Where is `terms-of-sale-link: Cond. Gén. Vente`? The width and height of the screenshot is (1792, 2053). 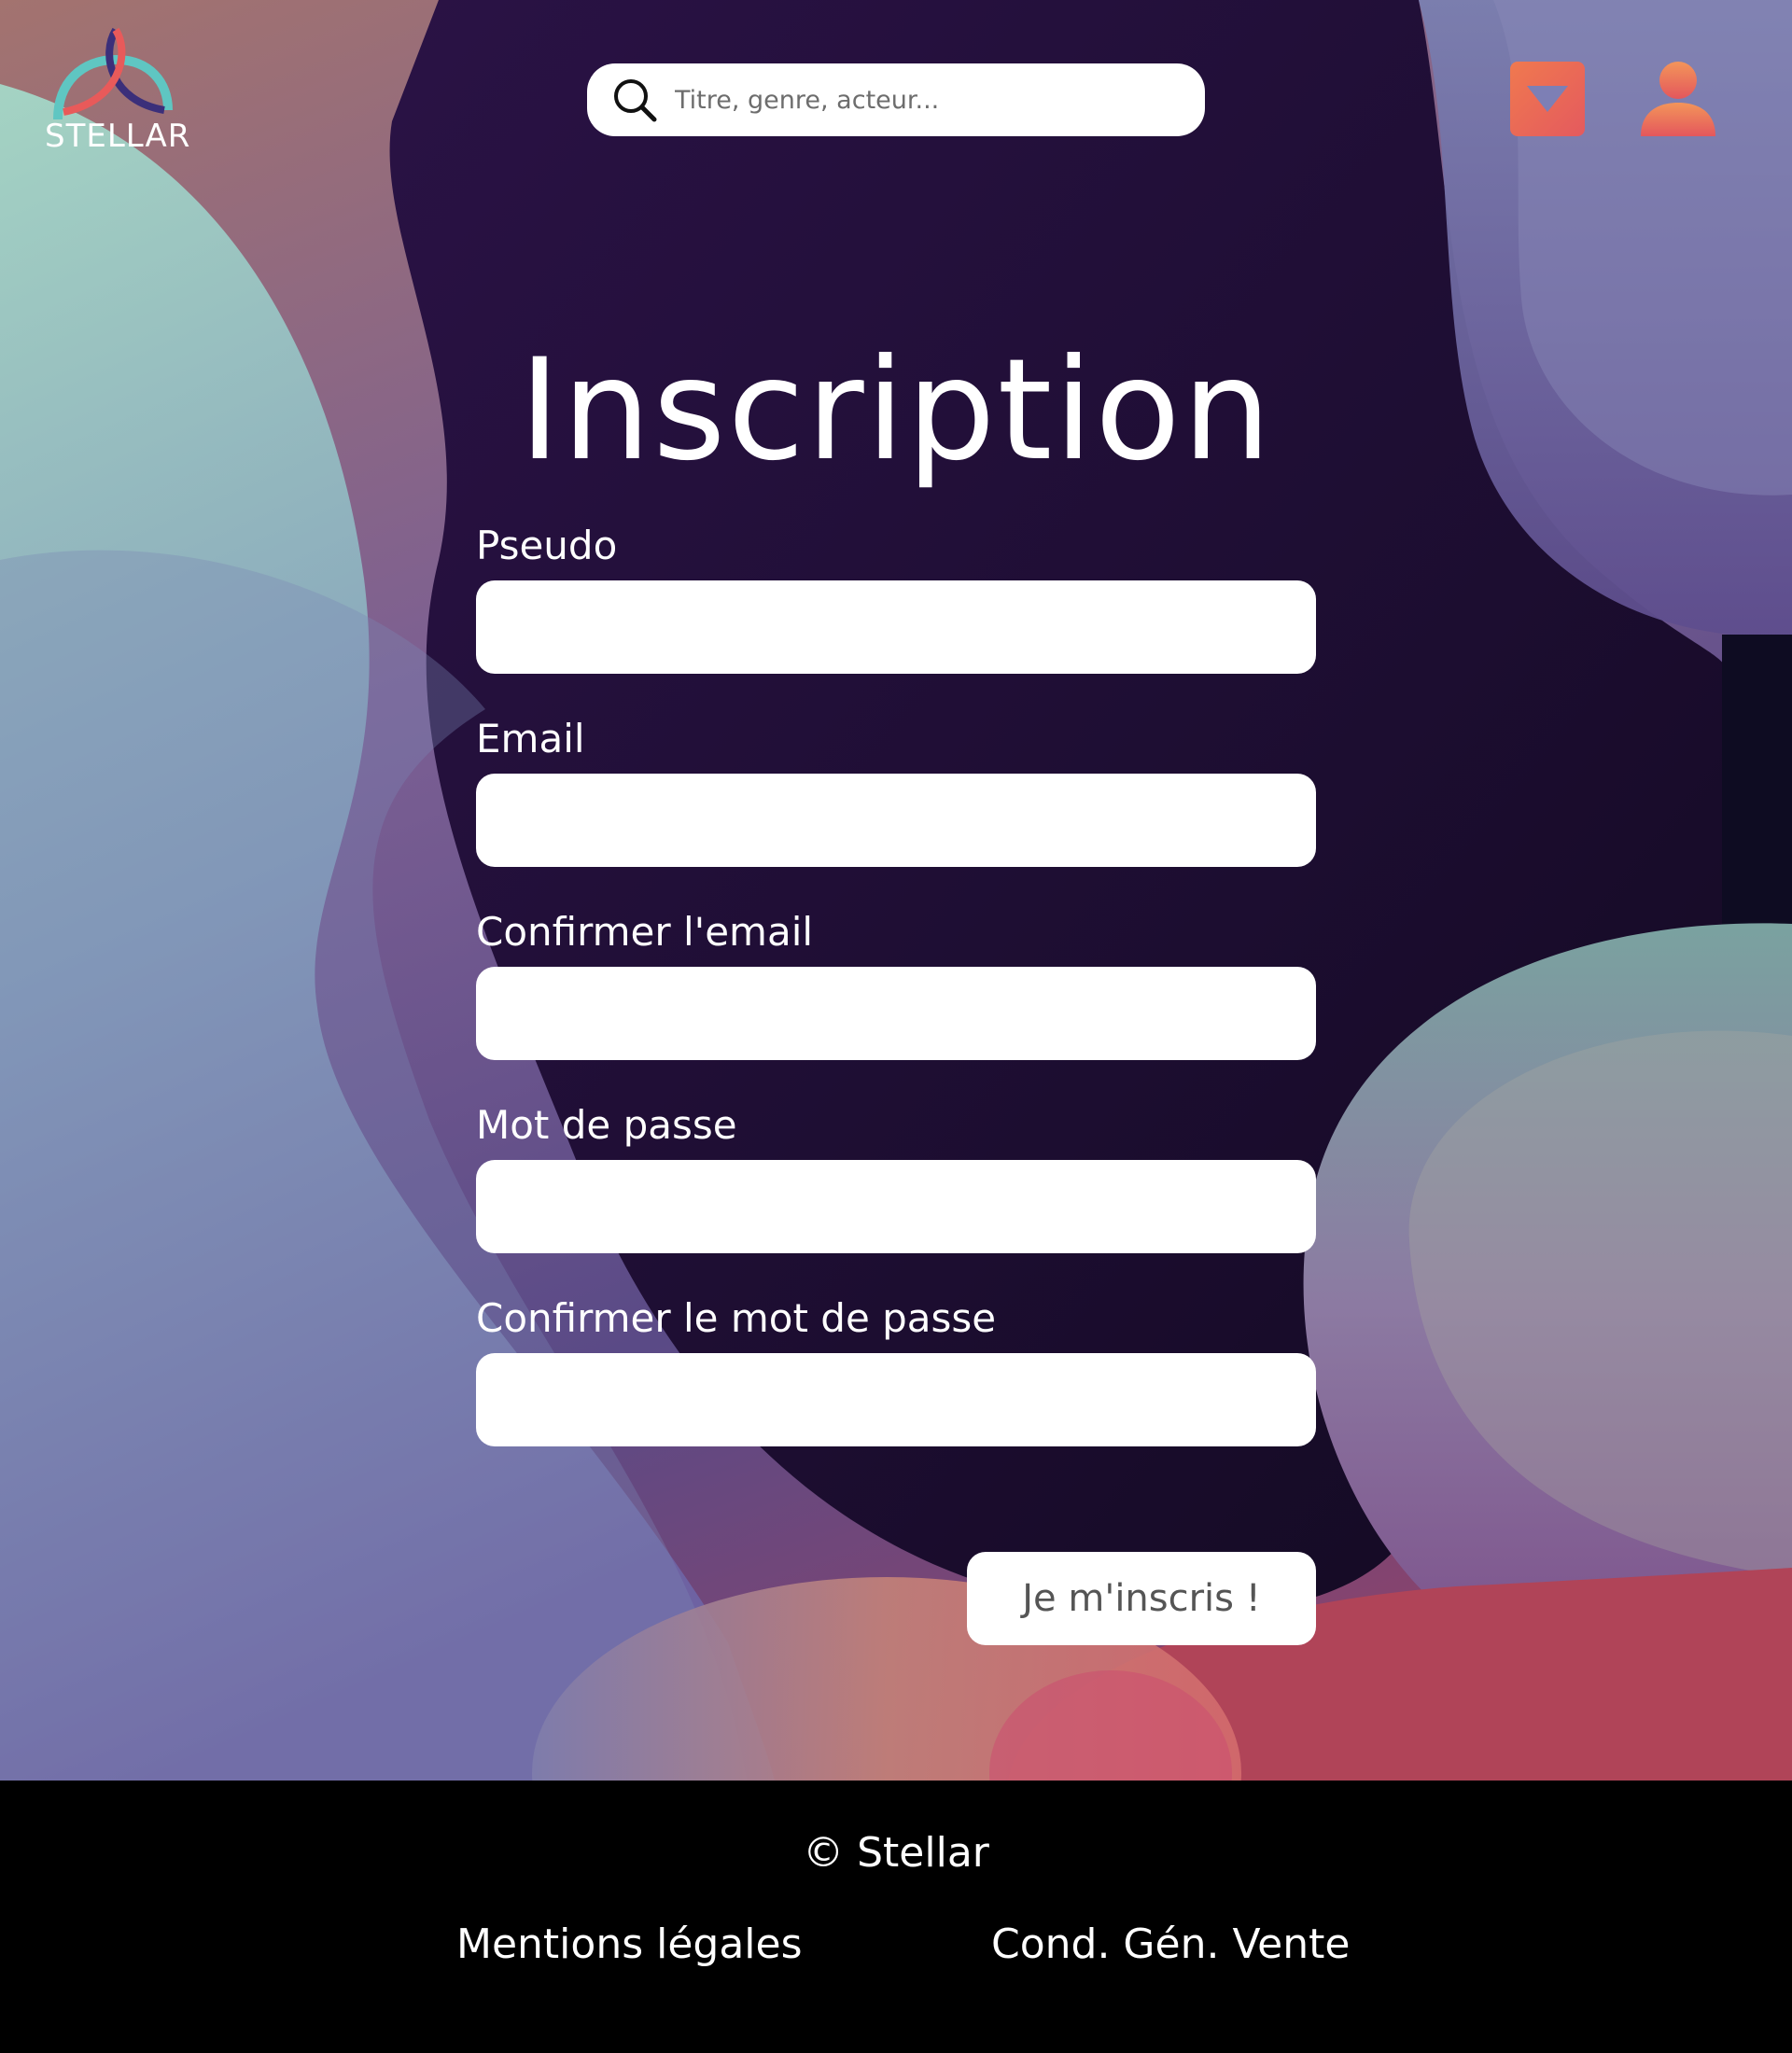 terms-of-sale-link: Cond. Gén. Vente is located at coordinates (1170, 1944).